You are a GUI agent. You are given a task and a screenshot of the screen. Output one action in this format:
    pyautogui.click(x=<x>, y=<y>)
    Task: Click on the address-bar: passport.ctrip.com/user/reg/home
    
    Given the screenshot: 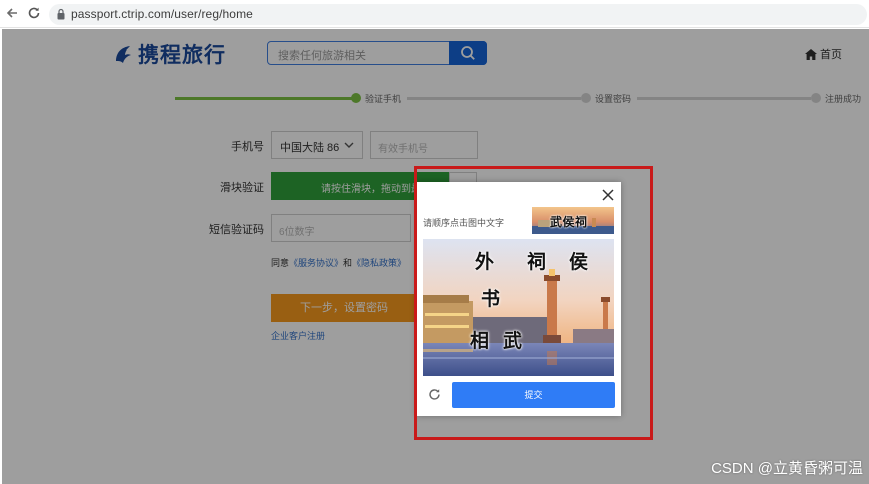 What is the action you would take?
    pyautogui.click(x=458, y=14)
    